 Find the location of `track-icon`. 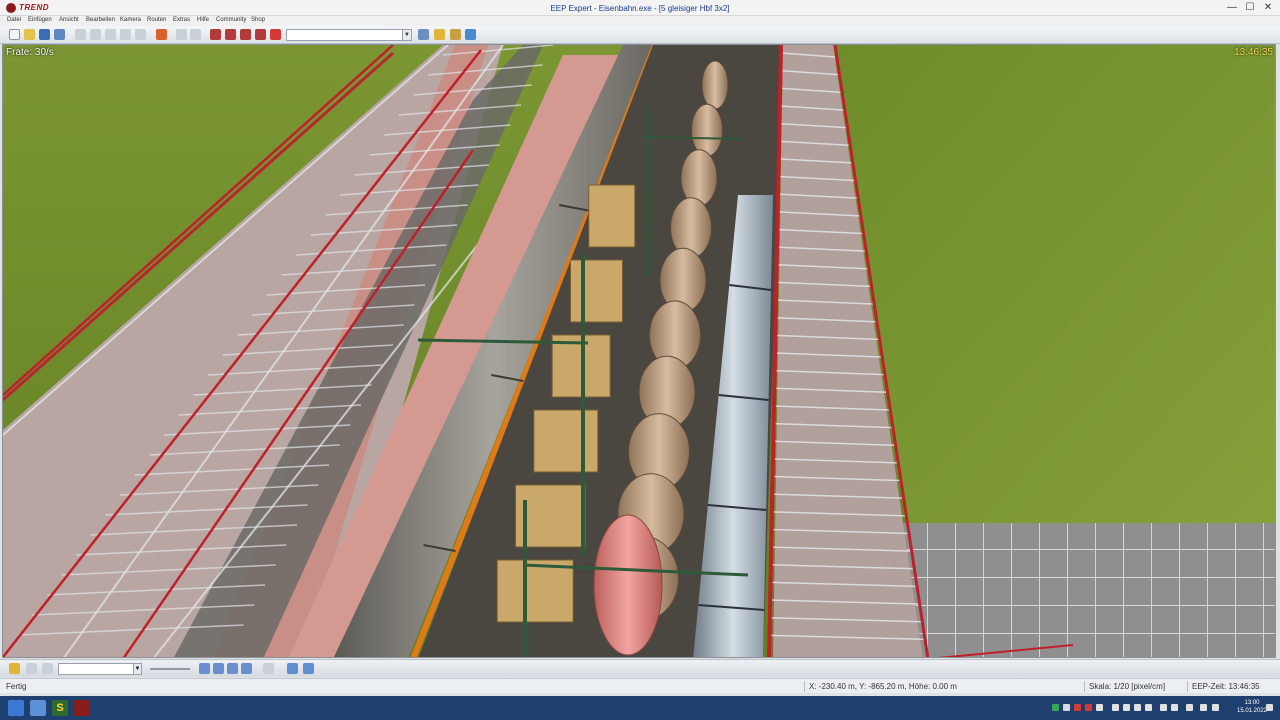

track-icon is located at coordinates (275, 34).